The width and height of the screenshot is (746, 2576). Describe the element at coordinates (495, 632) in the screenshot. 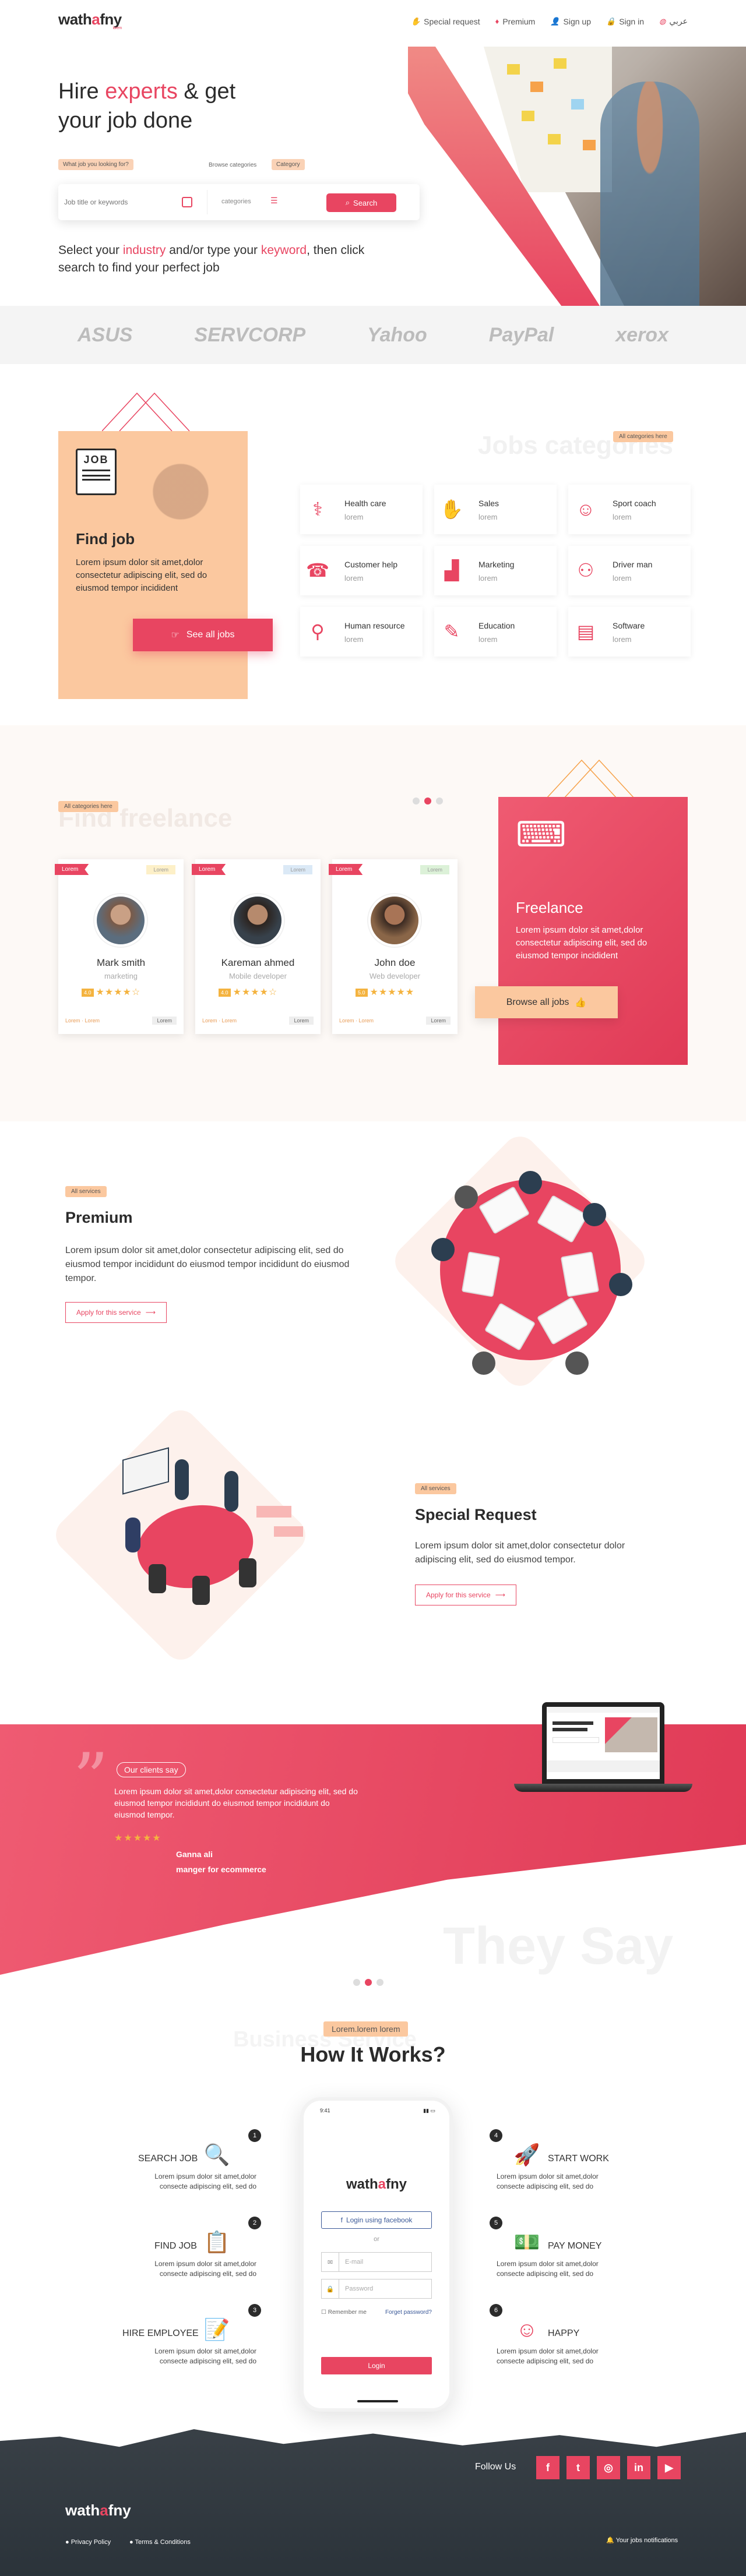

I see `category-education: ✎ Education lorem` at that location.